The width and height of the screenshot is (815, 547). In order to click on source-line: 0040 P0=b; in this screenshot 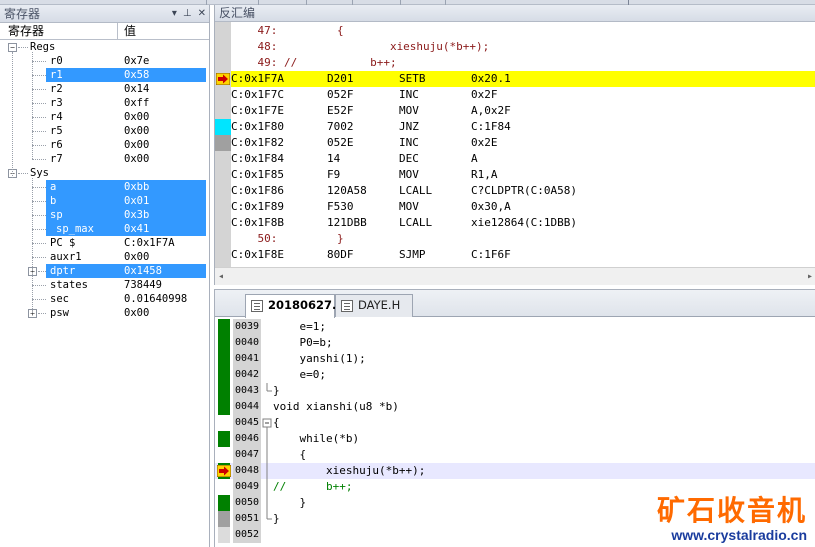, I will do `click(515, 343)`.